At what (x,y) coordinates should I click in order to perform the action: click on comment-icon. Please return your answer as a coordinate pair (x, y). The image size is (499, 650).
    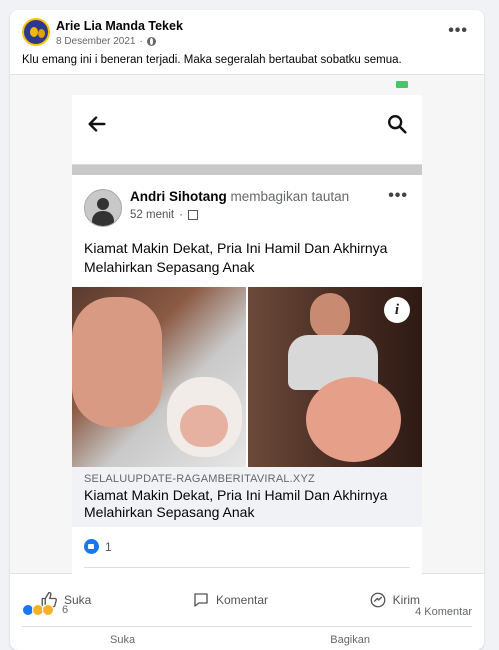
    Looking at the image, I should click on (201, 600).